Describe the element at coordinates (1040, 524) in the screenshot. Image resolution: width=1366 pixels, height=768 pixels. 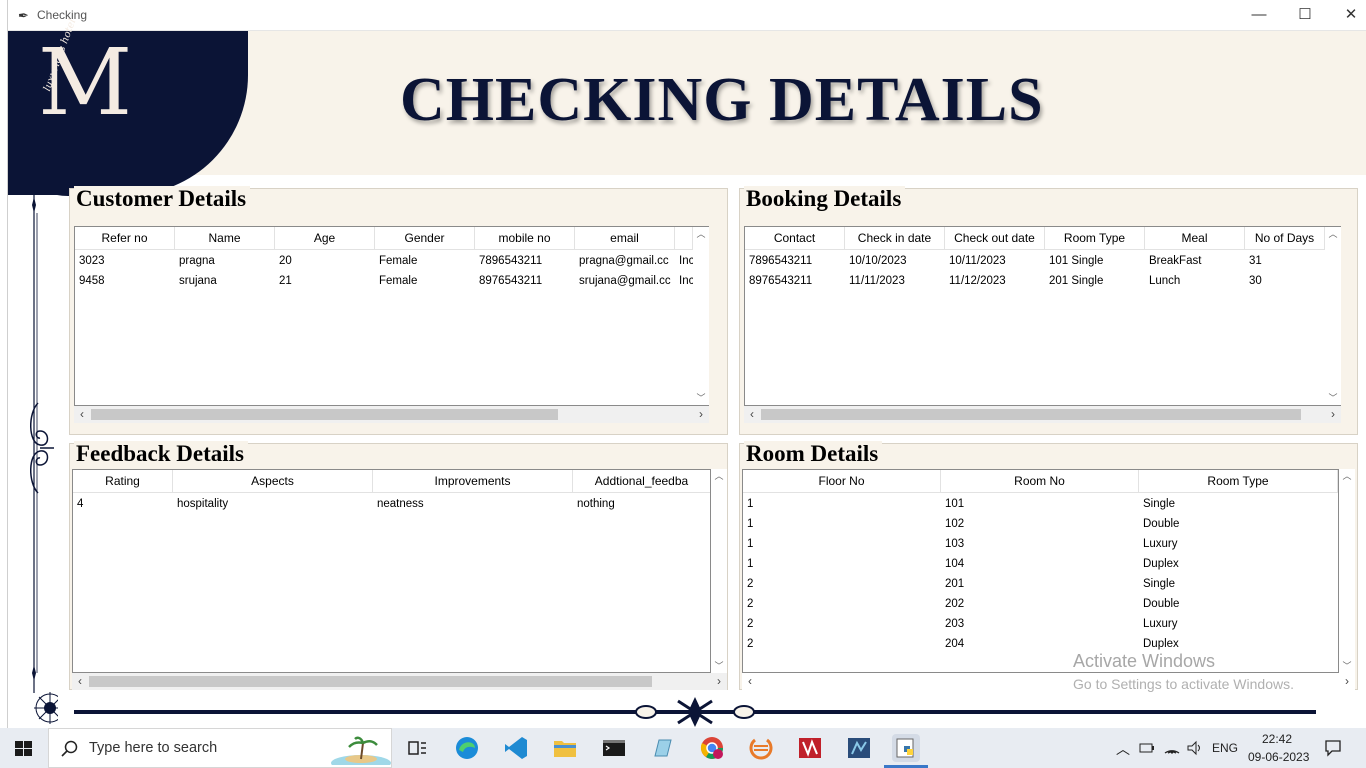
I see `table-row: 1 102 Double` at that location.